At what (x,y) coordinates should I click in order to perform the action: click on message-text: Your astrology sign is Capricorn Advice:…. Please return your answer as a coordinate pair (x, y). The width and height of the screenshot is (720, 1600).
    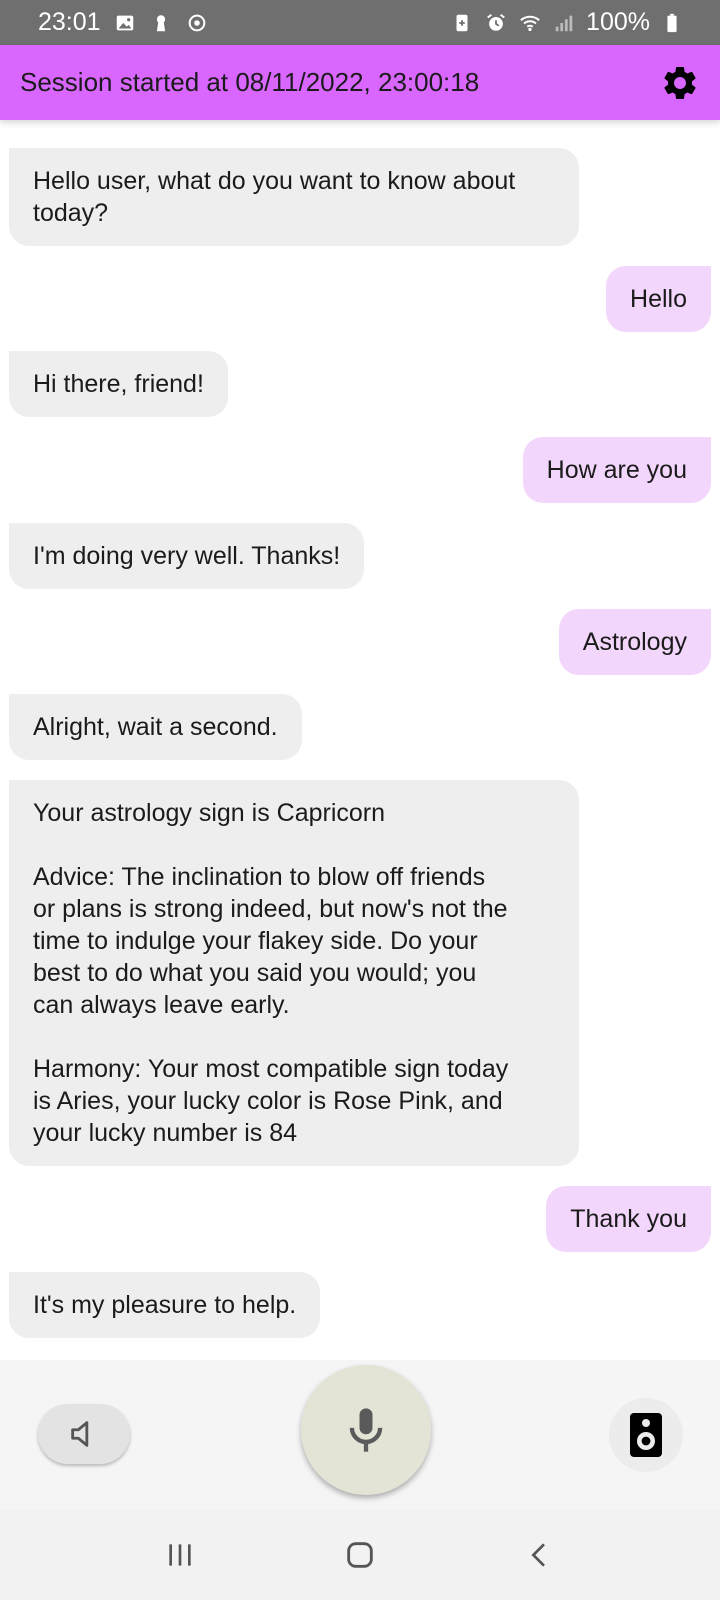
    Looking at the image, I should click on (271, 973).